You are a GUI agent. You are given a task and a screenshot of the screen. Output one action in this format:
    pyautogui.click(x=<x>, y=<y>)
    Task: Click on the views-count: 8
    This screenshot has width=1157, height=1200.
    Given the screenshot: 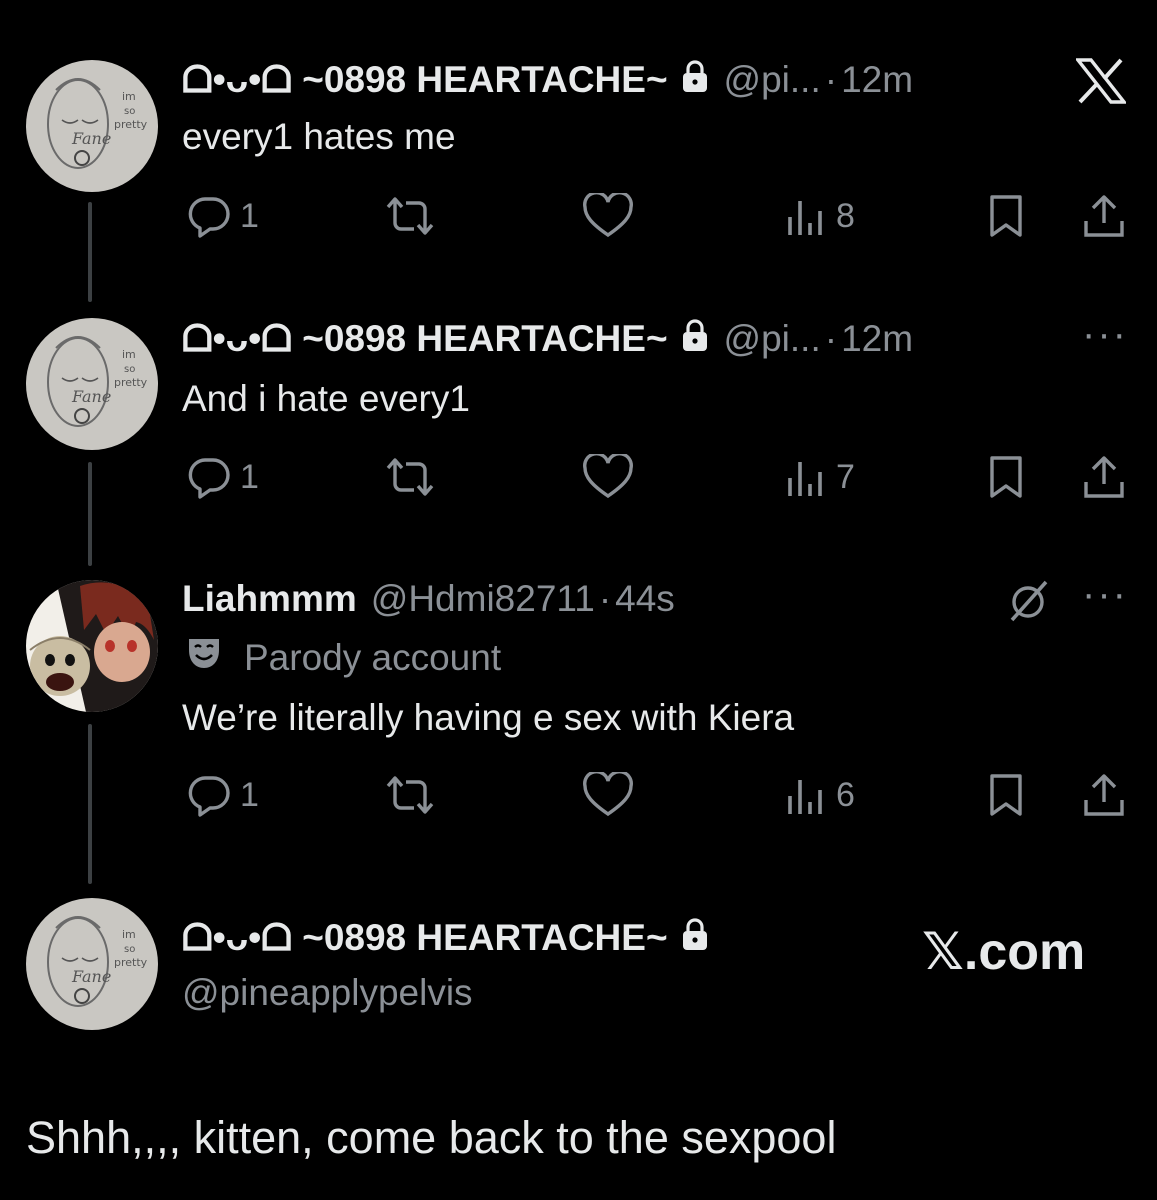 What is the action you would take?
    pyautogui.click(x=845, y=215)
    